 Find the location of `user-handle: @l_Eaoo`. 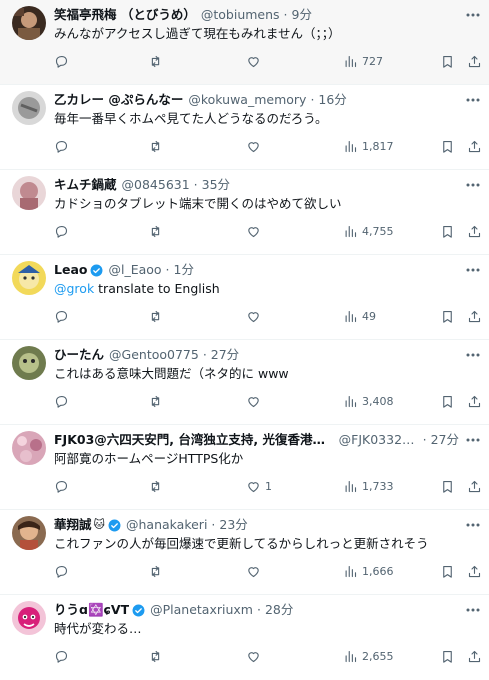

user-handle: @l_Eaoo is located at coordinates (134, 270).